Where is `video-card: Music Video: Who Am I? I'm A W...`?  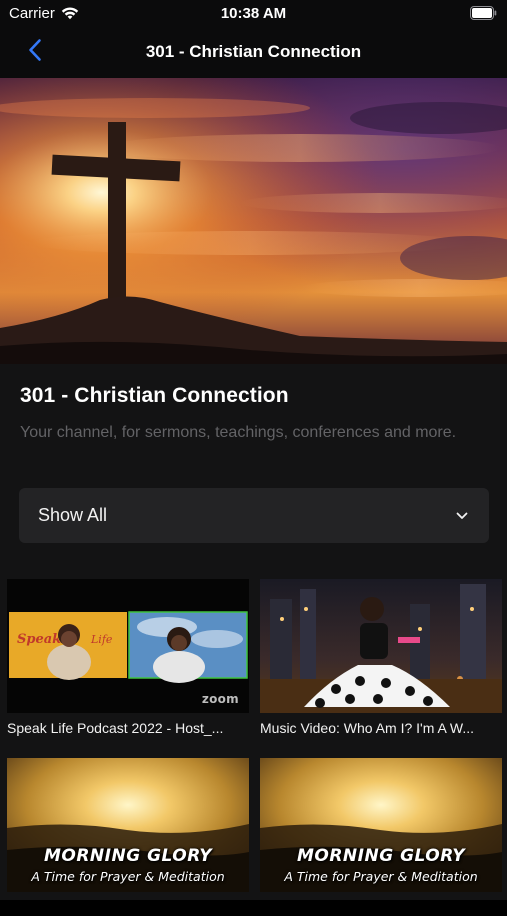 video-card: Music Video: Who Am I? I'm A W... is located at coordinates (381, 658).